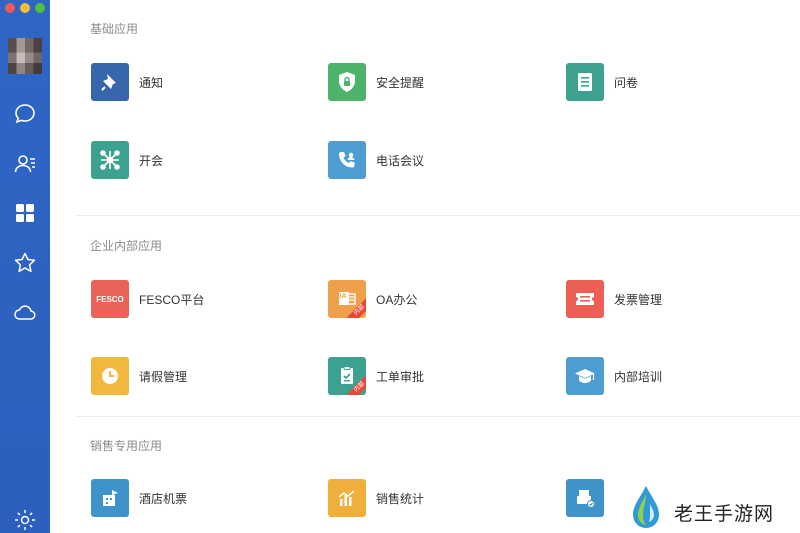 This screenshot has height=533, width=800. I want to click on printer-check-icon, so click(585, 498).